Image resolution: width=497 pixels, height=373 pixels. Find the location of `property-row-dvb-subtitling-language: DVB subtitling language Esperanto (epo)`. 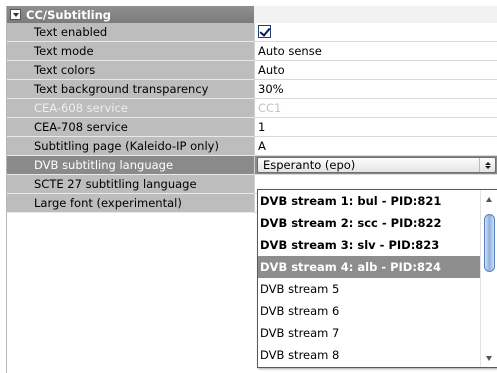

property-row-dvb-subtitling-language: DVB subtitling language Esperanto (epo) is located at coordinates (252, 165).